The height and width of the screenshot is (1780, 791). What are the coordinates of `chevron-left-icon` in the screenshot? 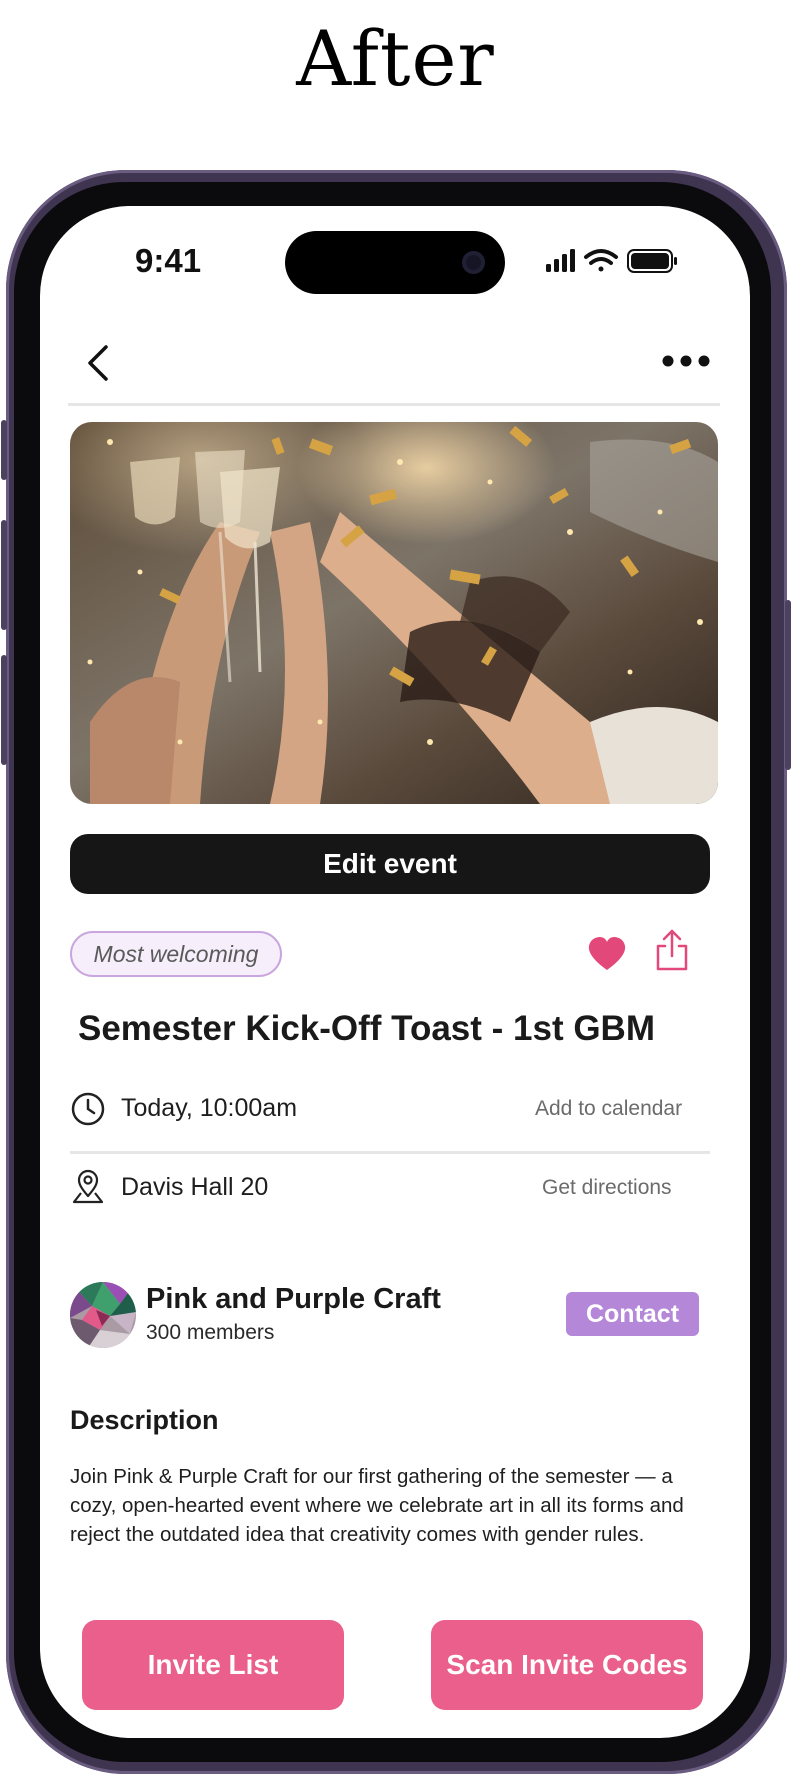 It's located at (100, 363).